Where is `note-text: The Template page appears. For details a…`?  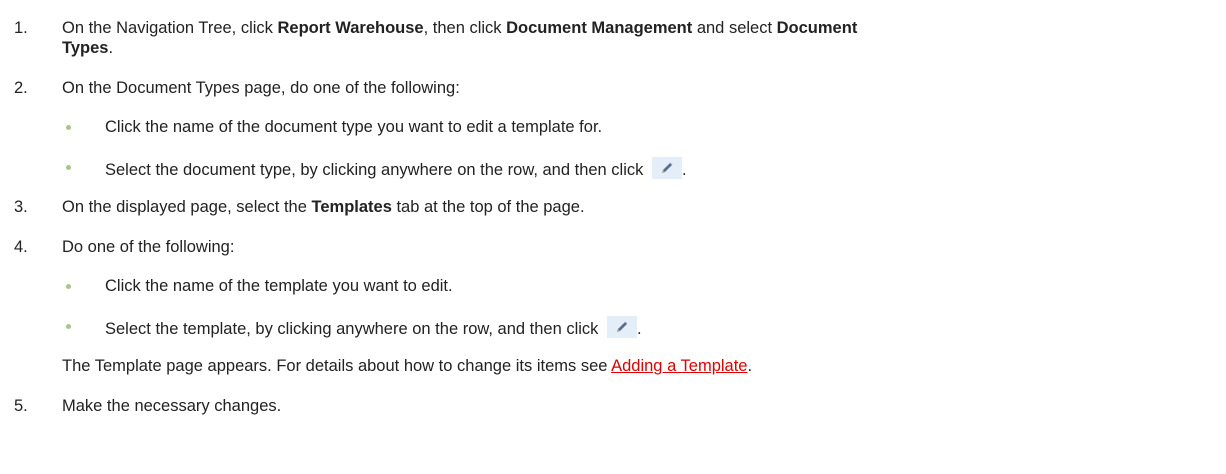 note-text: The Template page appears. For details a… is located at coordinates (337, 366).